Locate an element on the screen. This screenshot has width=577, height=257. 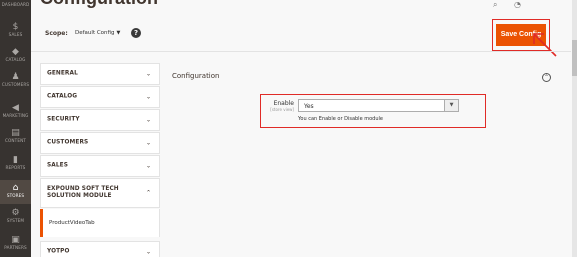
nav-label: PARTNERS is located at coordinates (15, 247).